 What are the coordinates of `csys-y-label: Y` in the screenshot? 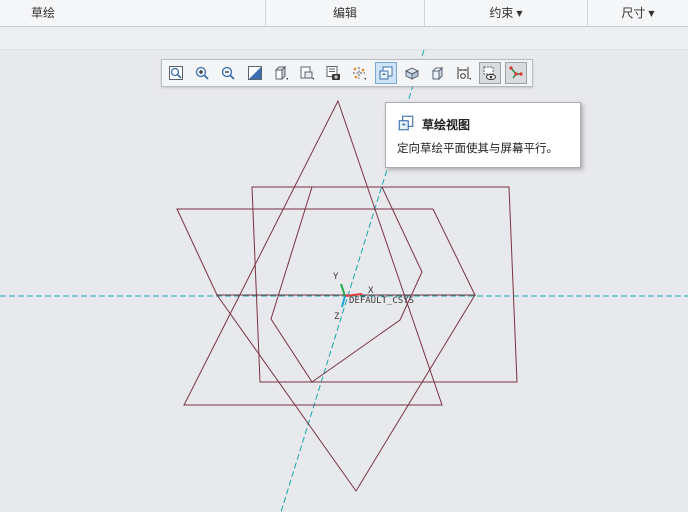 It's located at (336, 277).